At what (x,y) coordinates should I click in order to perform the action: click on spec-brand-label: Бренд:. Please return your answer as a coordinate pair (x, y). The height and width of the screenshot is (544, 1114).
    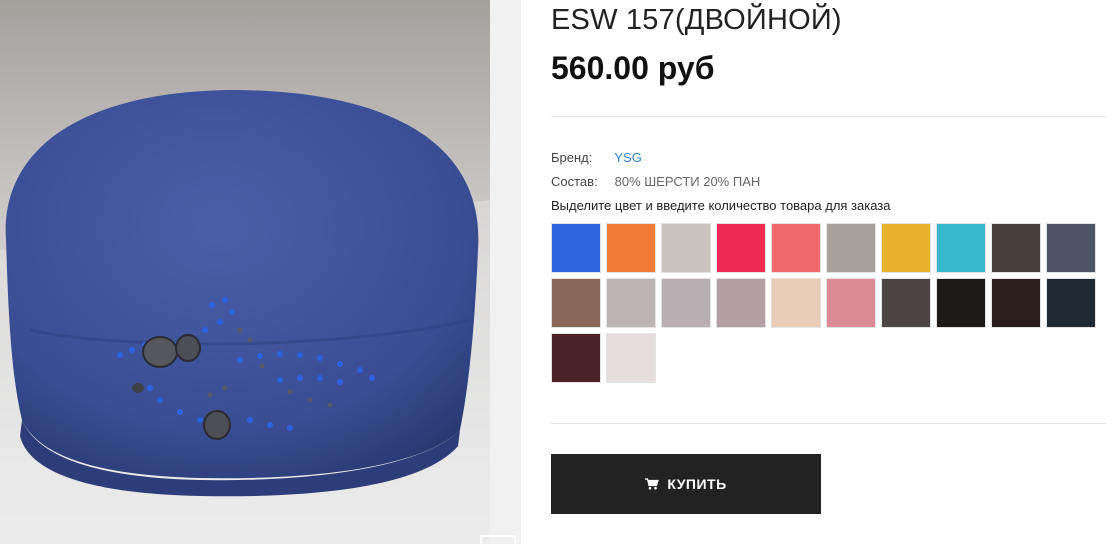
    Looking at the image, I should click on (572, 157).